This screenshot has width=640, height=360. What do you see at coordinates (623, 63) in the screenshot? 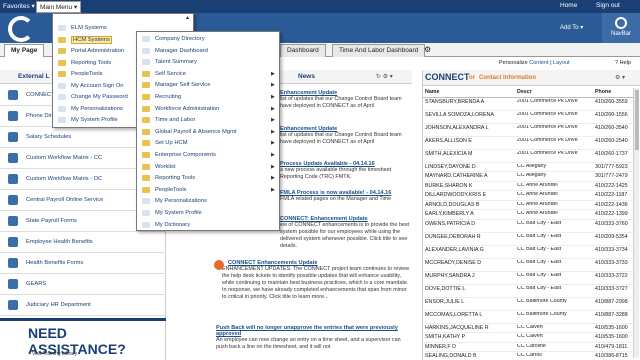
I see `help-link: ? Help` at bounding box center [623, 63].